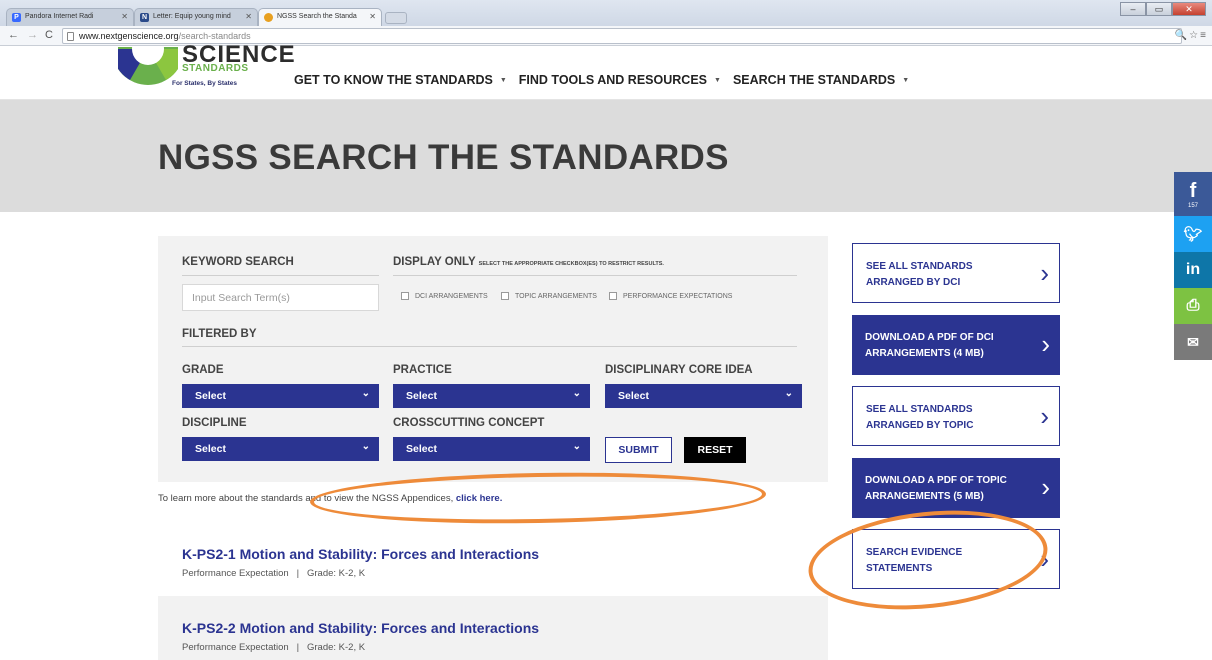 The image size is (1212, 660). What do you see at coordinates (205, 83) in the screenshot?
I see `logo-tagline: For States, By States` at bounding box center [205, 83].